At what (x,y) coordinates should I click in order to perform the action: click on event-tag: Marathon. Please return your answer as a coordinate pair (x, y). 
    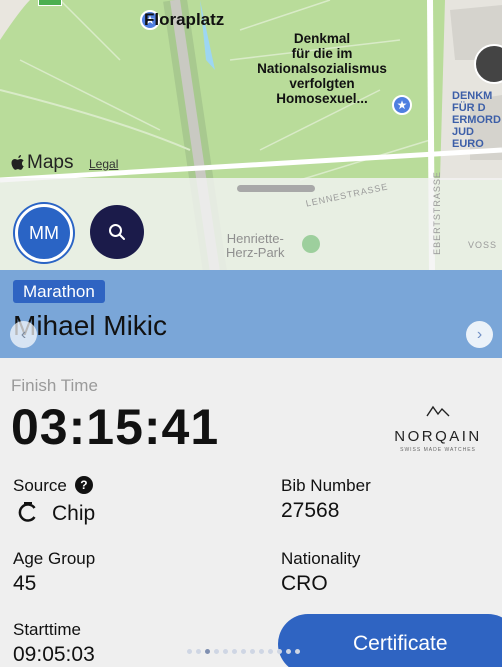
    Looking at the image, I should click on (59, 291).